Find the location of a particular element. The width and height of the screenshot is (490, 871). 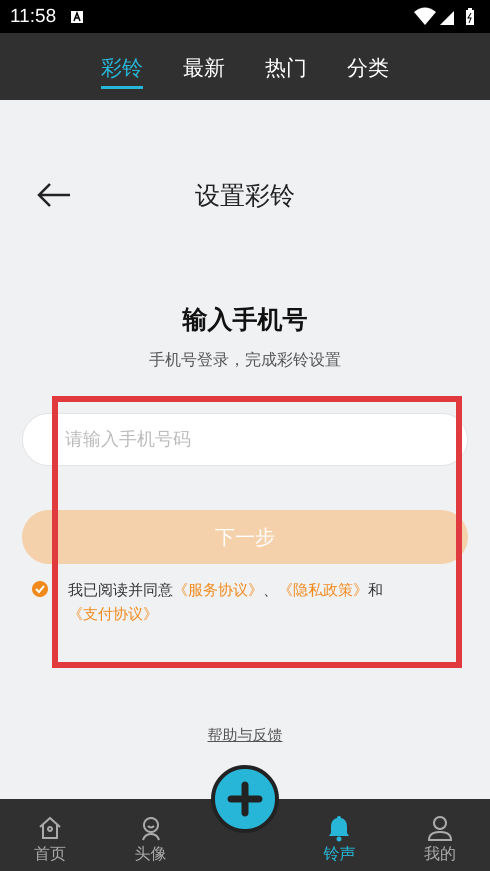

status-icons-drawing is located at coordinates (445, 16).